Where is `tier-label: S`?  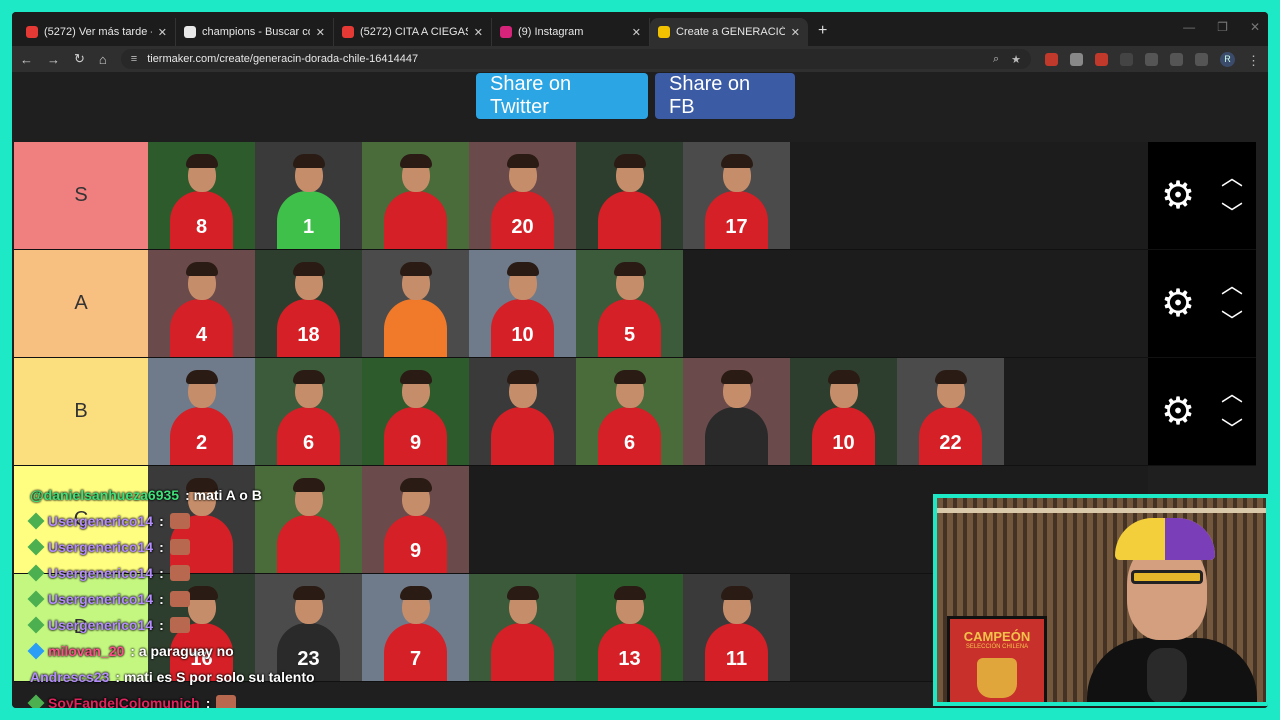
tier-label: S is located at coordinates (81, 195).